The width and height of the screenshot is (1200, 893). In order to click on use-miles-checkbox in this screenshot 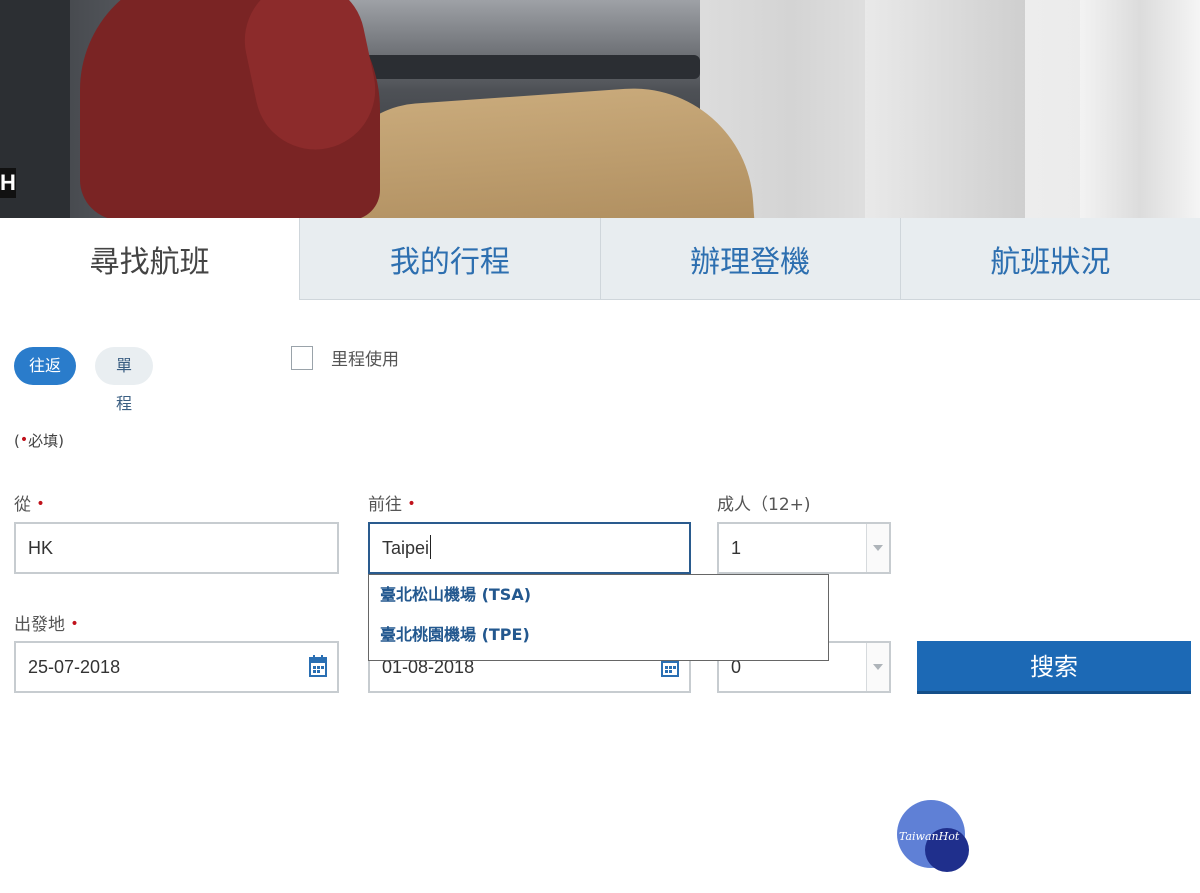, I will do `click(302, 357)`.